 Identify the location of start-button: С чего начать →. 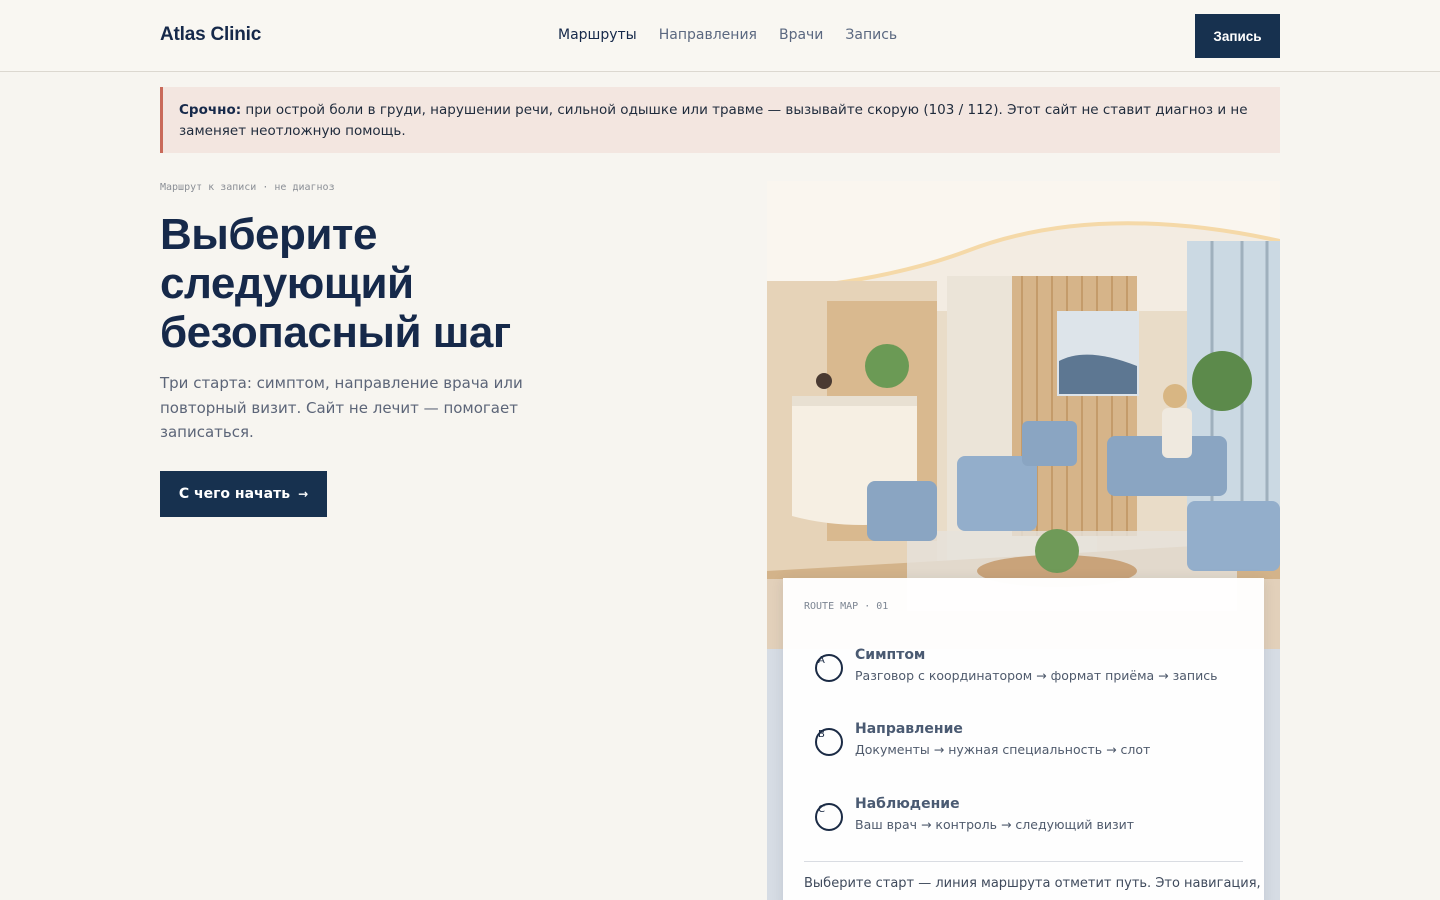
(243, 494).